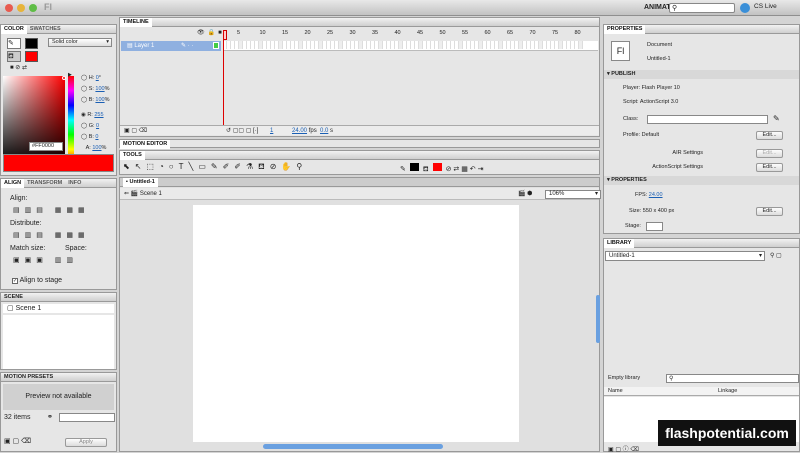 Image resolution: width=800 pixels, height=453 pixels. What do you see at coordinates (14, 29) in the screenshot?
I see `tab-color: COLOR` at bounding box center [14, 29].